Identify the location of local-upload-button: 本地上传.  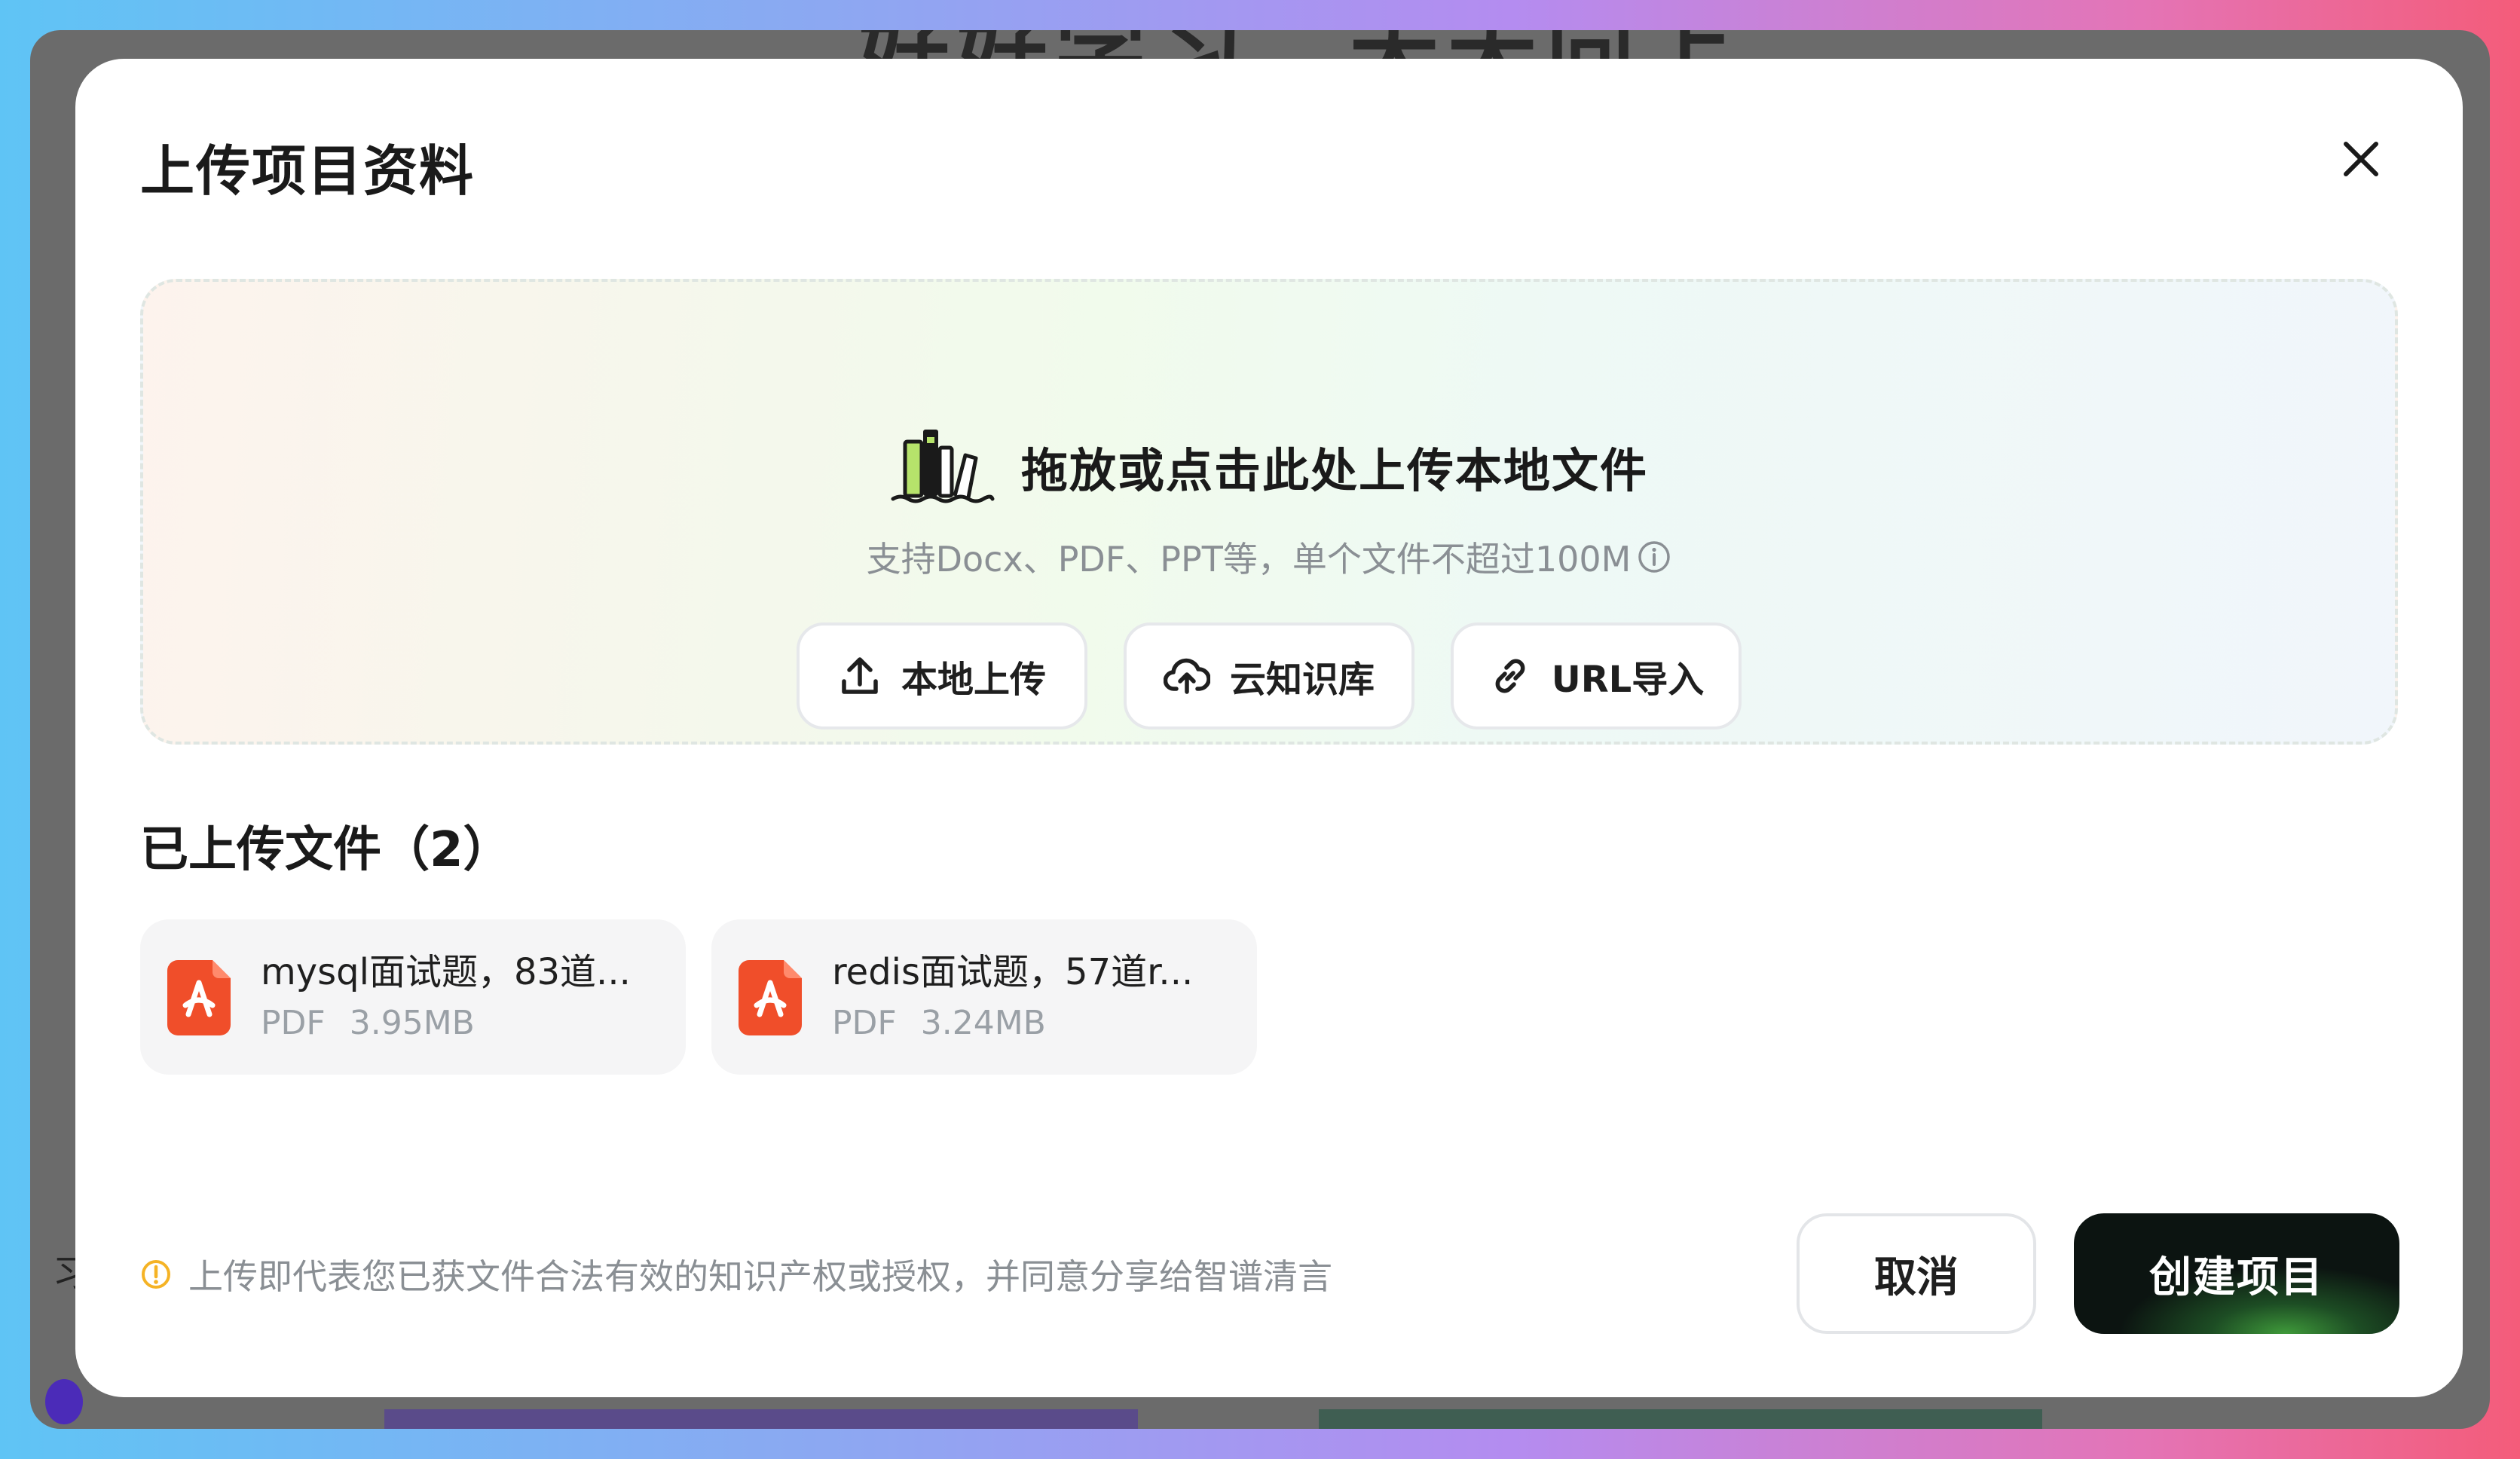
(942, 676).